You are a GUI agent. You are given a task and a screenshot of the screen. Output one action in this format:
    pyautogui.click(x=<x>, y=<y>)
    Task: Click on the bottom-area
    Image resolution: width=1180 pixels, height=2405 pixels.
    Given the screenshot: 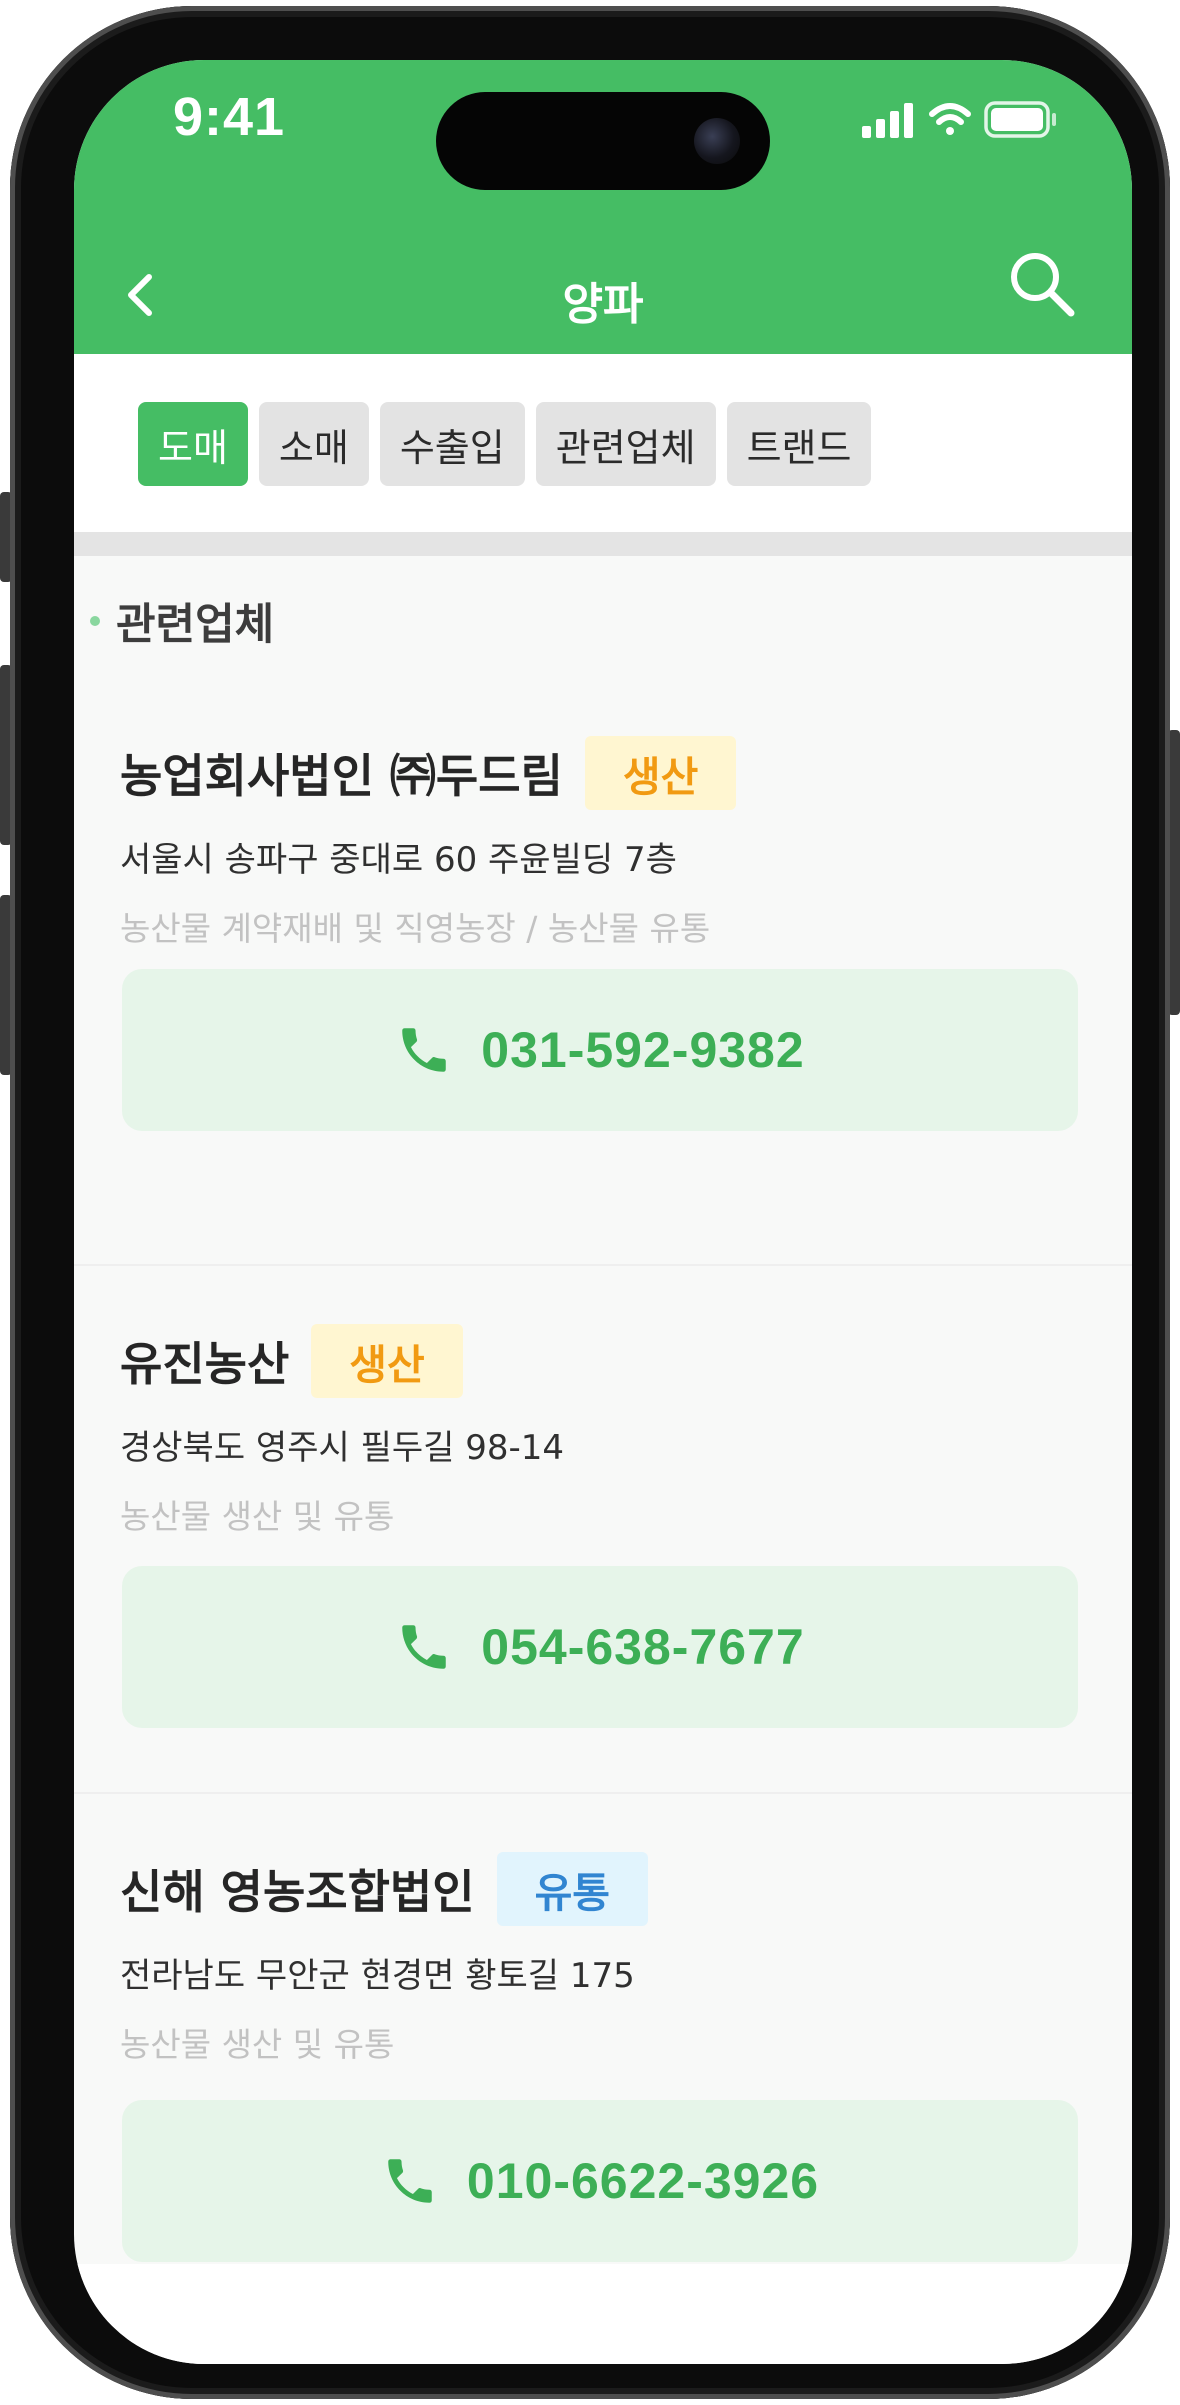 What is the action you would take?
    pyautogui.click(x=603, y=2314)
    